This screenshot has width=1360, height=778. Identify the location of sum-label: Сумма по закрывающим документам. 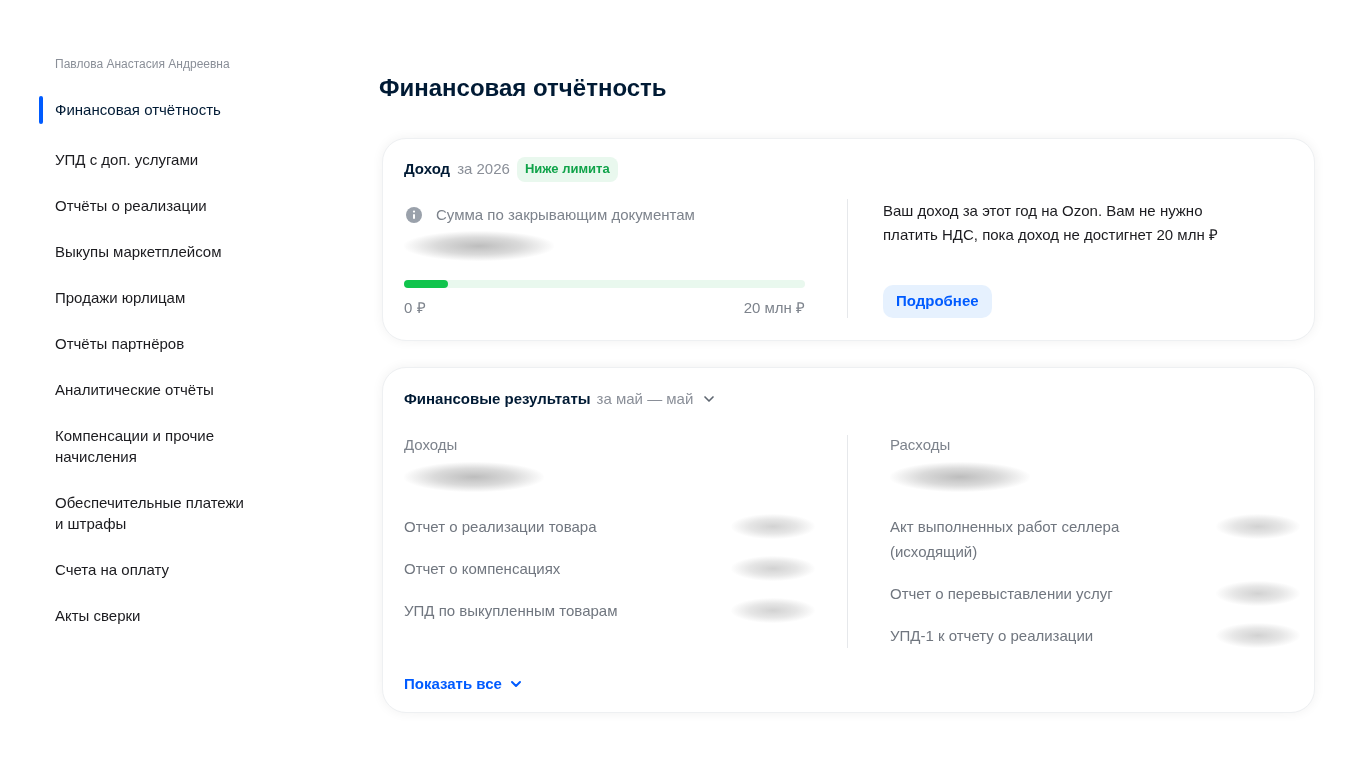
(565, 214).